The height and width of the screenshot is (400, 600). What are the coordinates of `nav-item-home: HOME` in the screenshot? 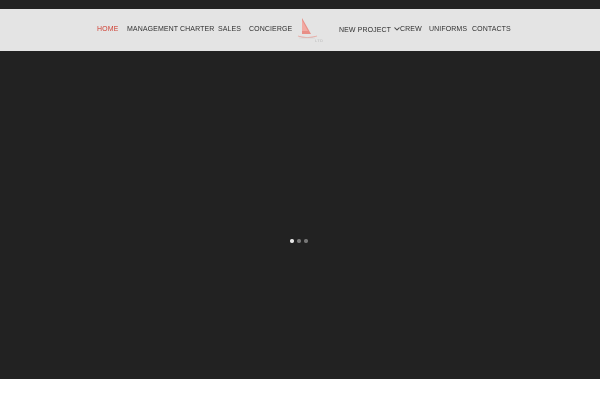 It's located at (107, 30).